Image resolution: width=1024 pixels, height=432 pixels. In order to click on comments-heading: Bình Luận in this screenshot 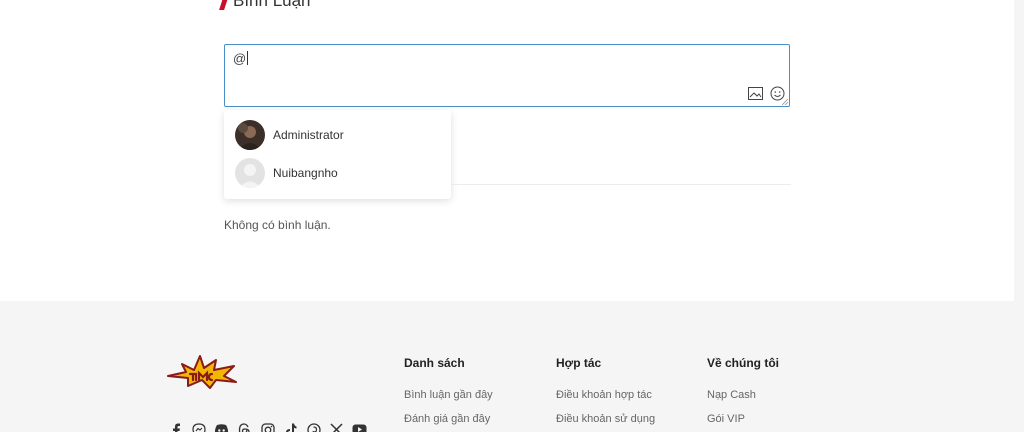, I will do `click(265, 5)`.